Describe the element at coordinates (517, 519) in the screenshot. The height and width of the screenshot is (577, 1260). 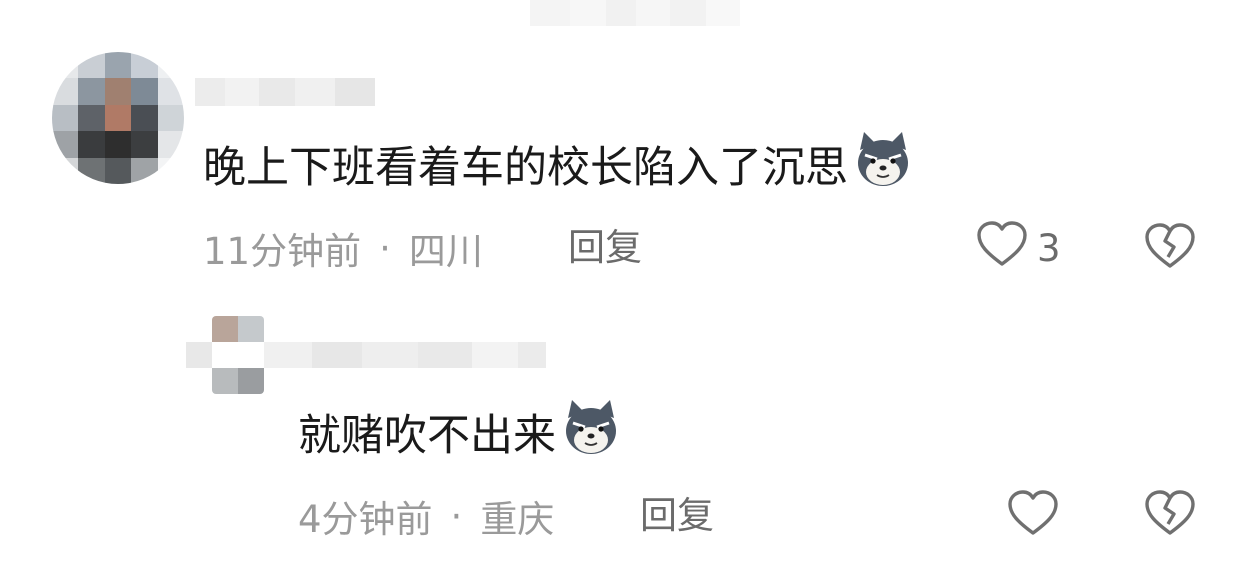
I see `comment-location: 重庆` at that location.